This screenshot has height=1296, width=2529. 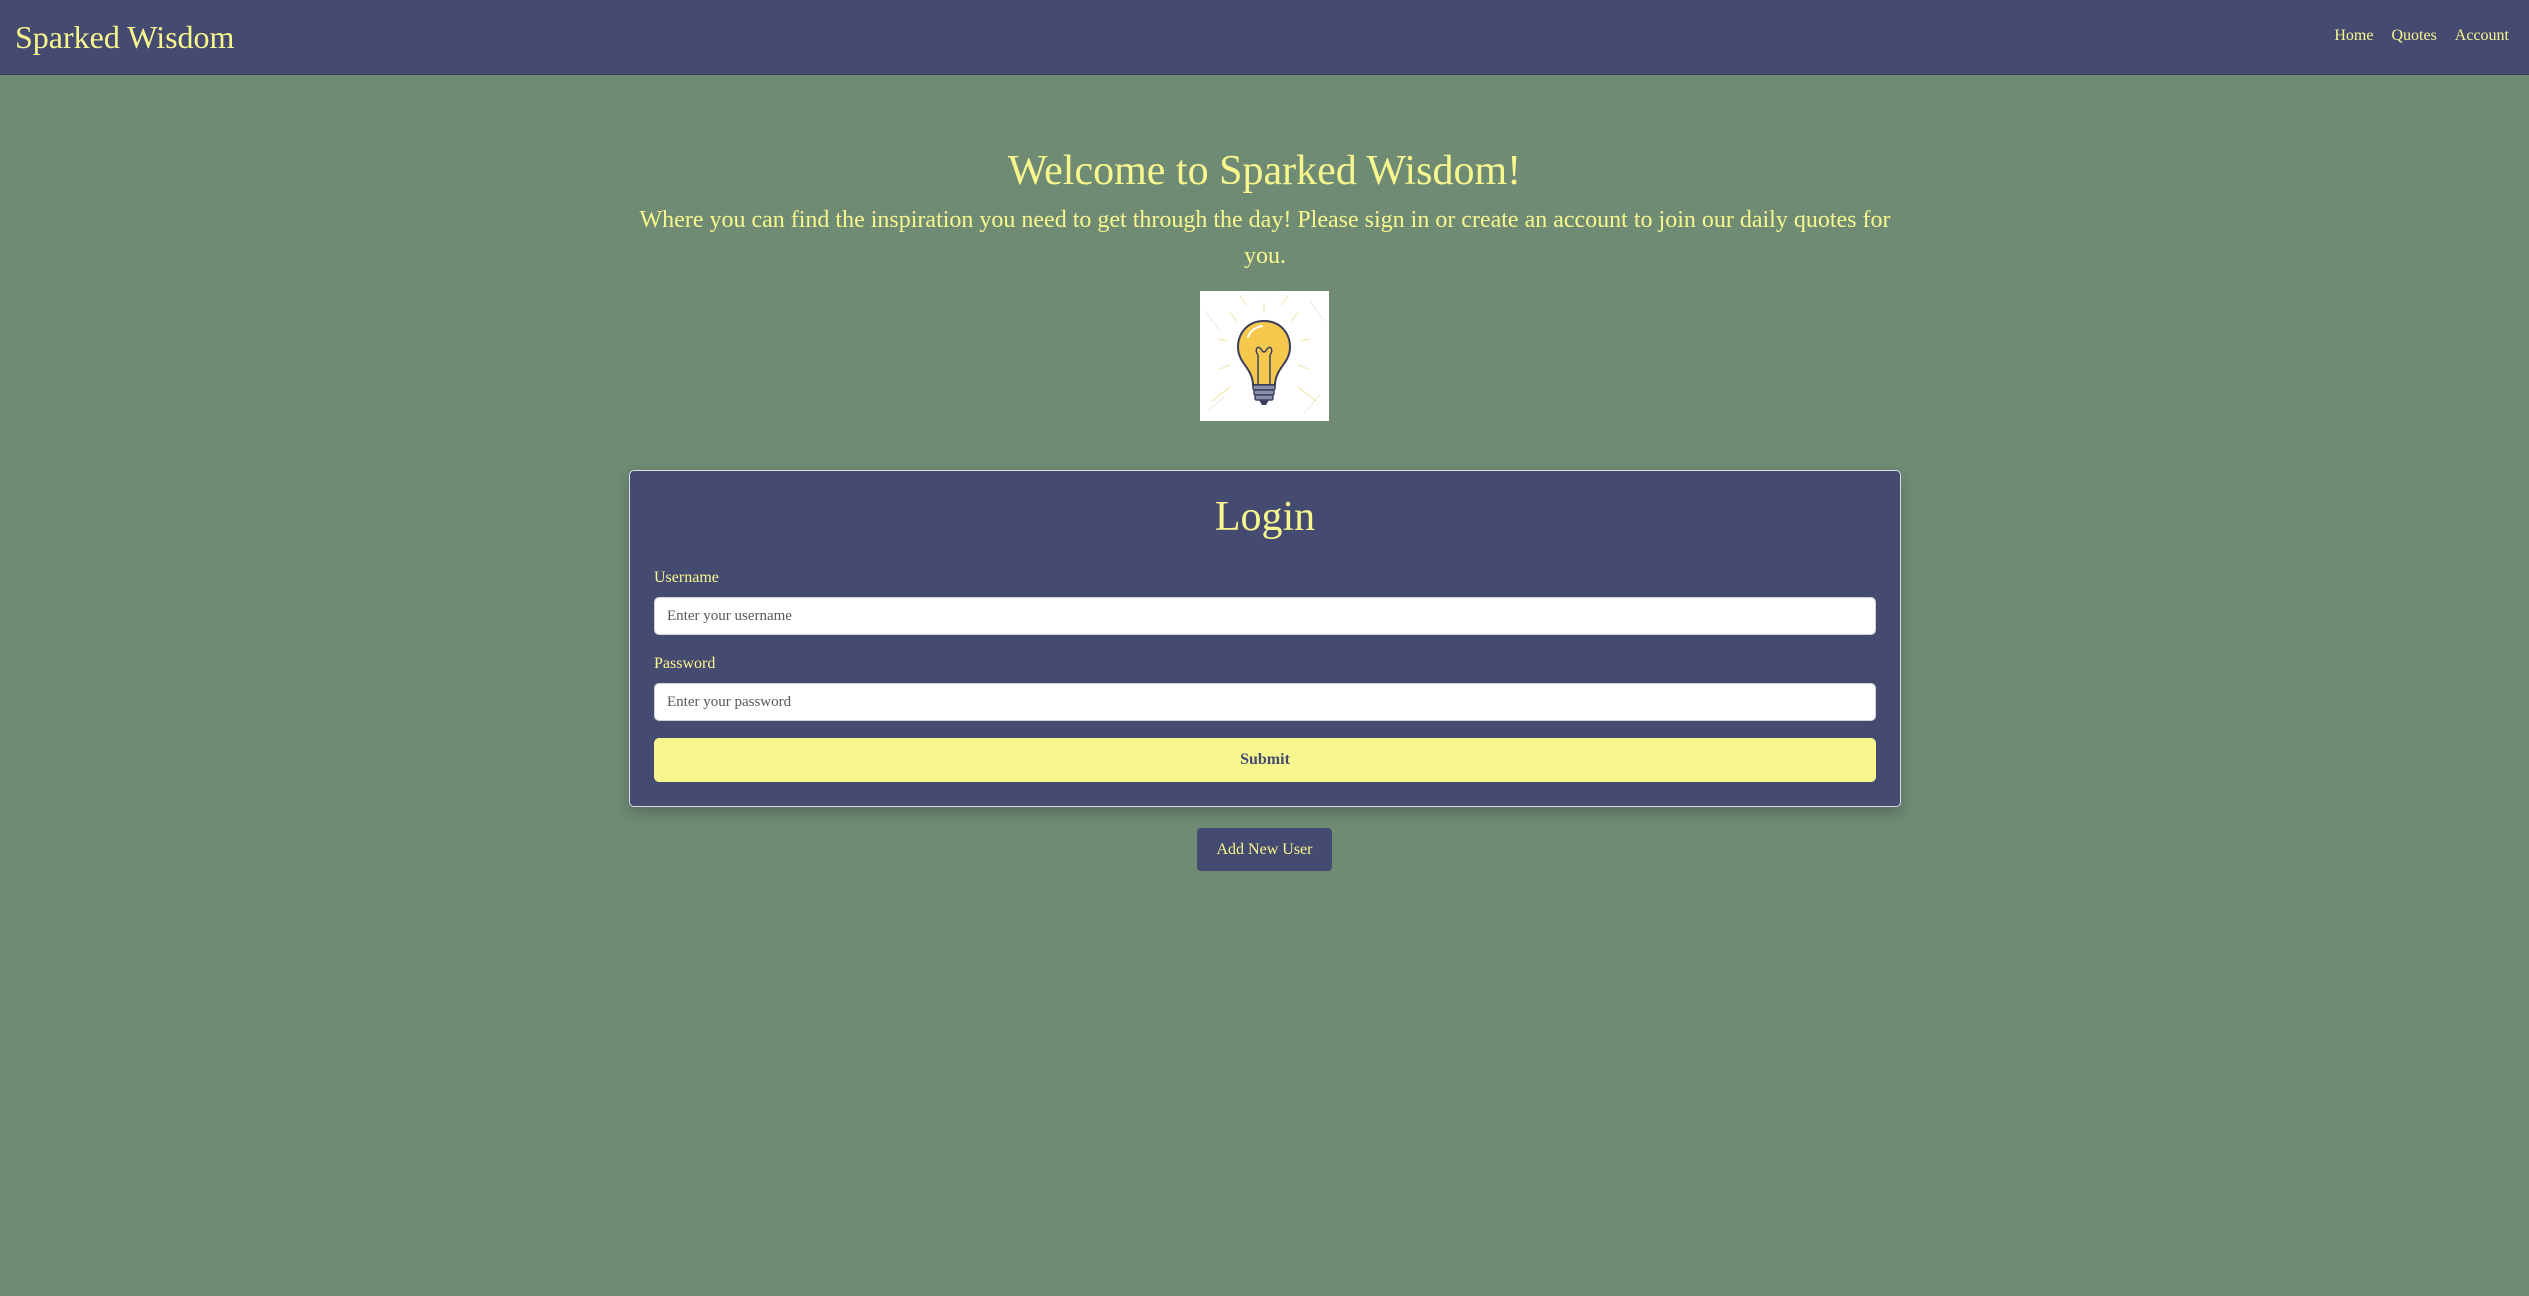 I want to click on brand-logo: Sparked Wisdom, so click(x=124, y=37).